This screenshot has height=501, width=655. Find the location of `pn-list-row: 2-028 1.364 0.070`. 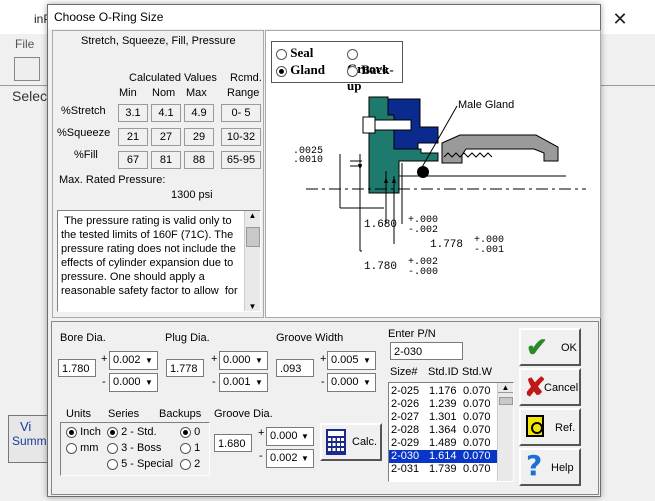

pn-list-row: 2-028 1.364 0.070 is located at coordinates (443, 430).